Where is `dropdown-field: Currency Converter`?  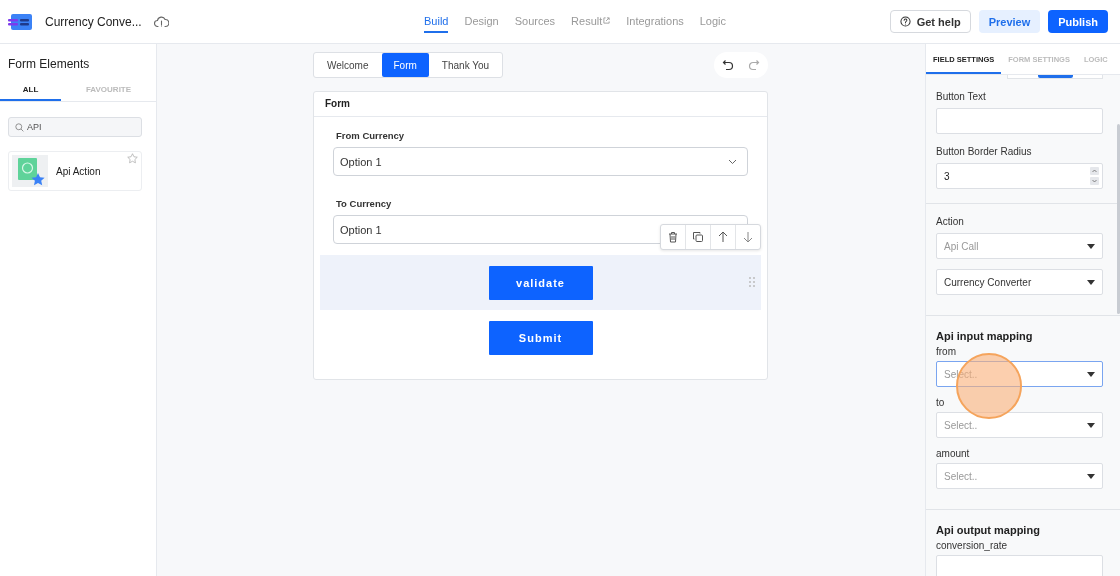 dropdown-field: Currency Converter is located at coordinates (1019, 282).